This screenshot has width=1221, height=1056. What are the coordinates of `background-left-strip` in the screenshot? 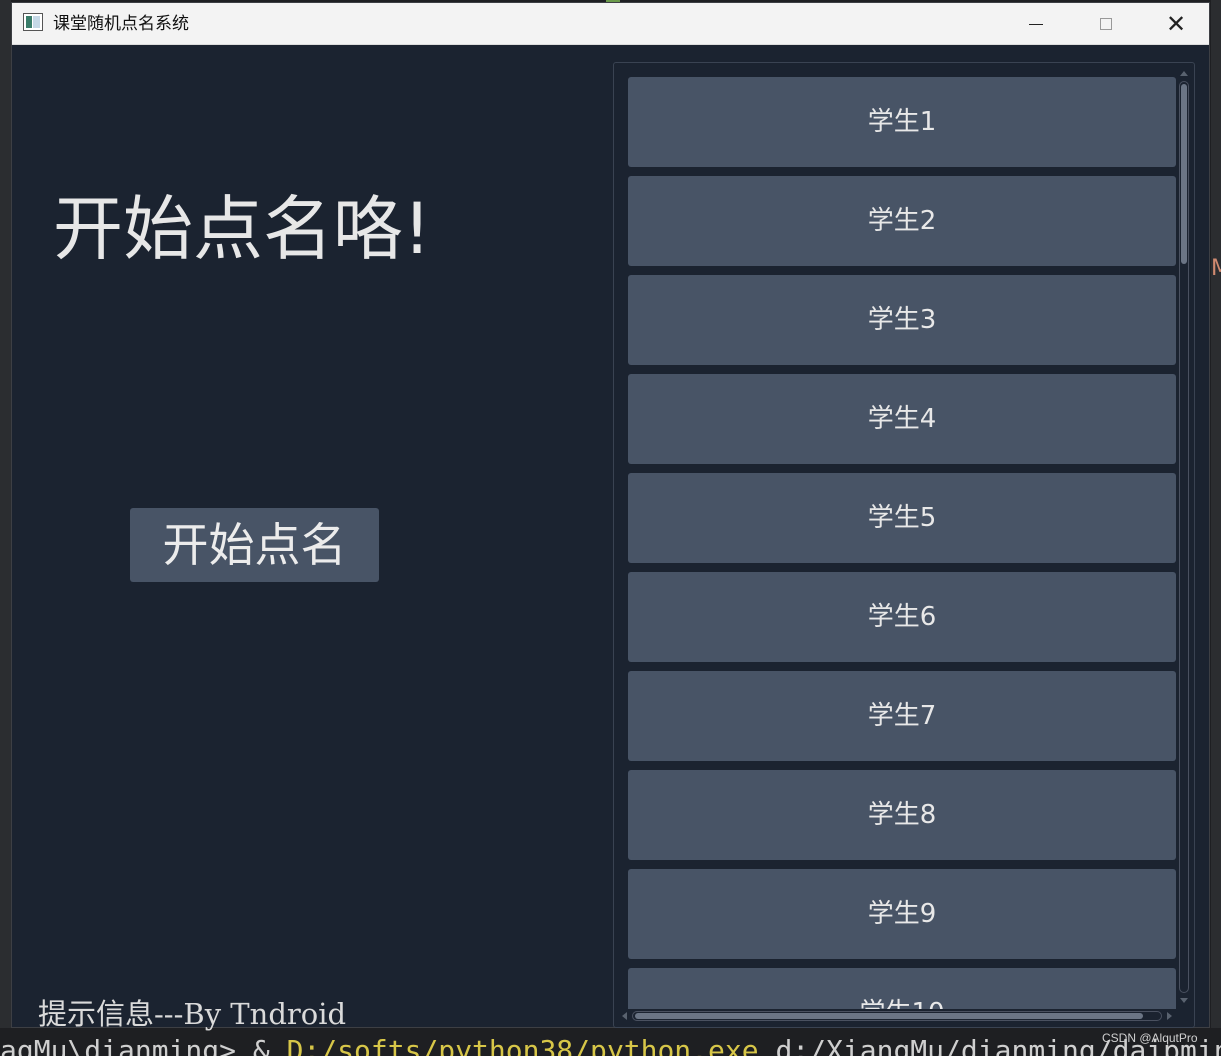 It's located at (5, 514).